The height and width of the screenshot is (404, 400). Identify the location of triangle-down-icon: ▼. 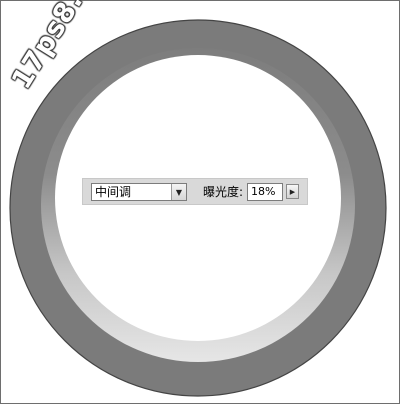
(178, 192).